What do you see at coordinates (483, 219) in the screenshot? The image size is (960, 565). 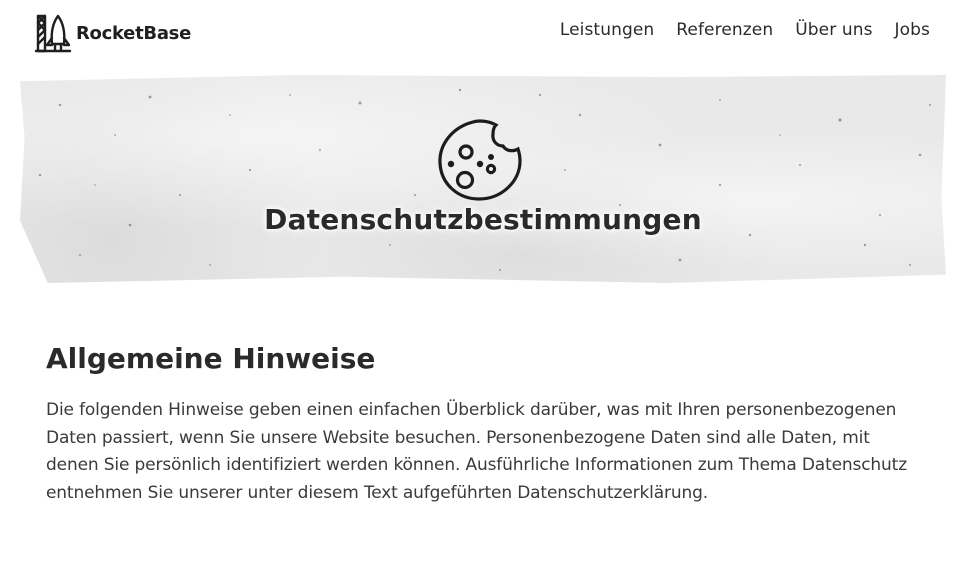 I see `hero-title: Datenschutzbestimmungen` at bounding box center [483, 219].